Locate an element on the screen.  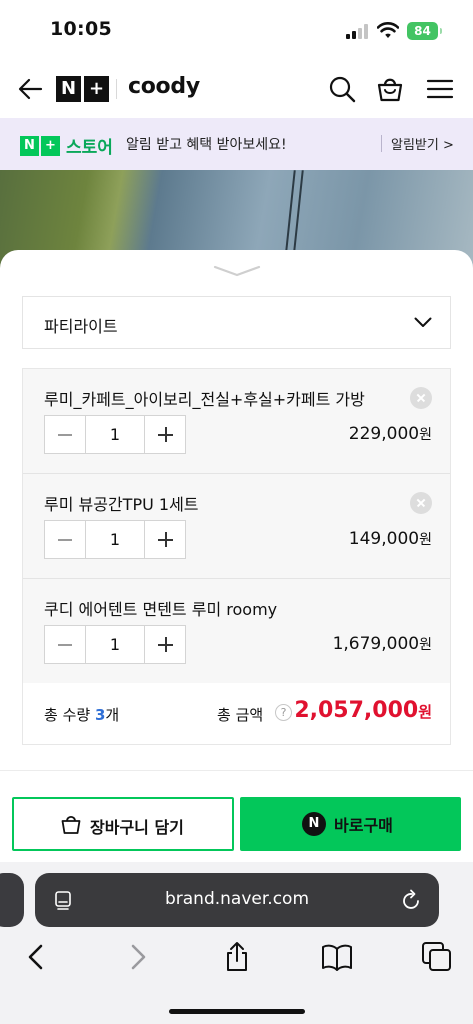
add-to-cart-button: 장바구니 담기 is located at coordinates (123, 824).